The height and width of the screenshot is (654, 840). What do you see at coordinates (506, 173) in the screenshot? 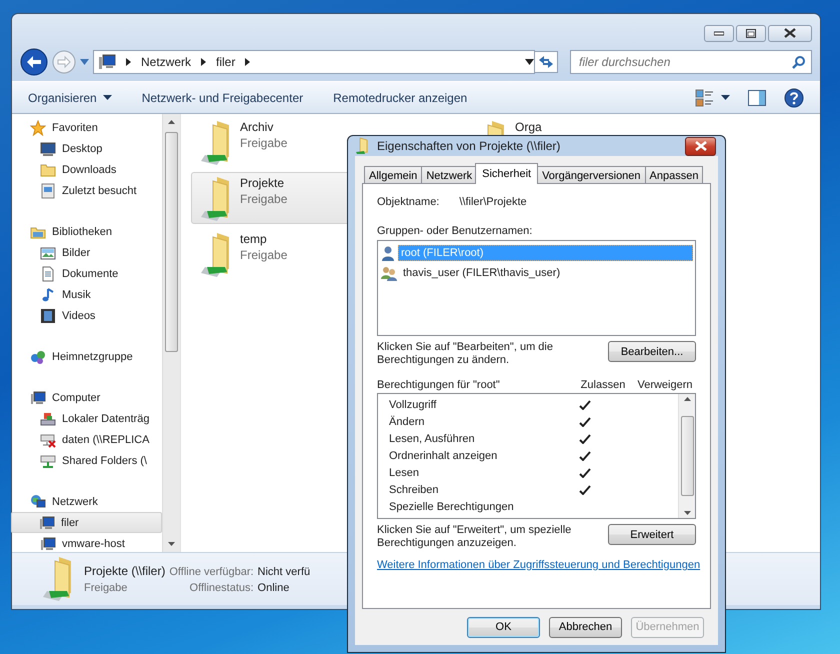
I see `tab: Sicherheit` at bounding box center [506, 173].